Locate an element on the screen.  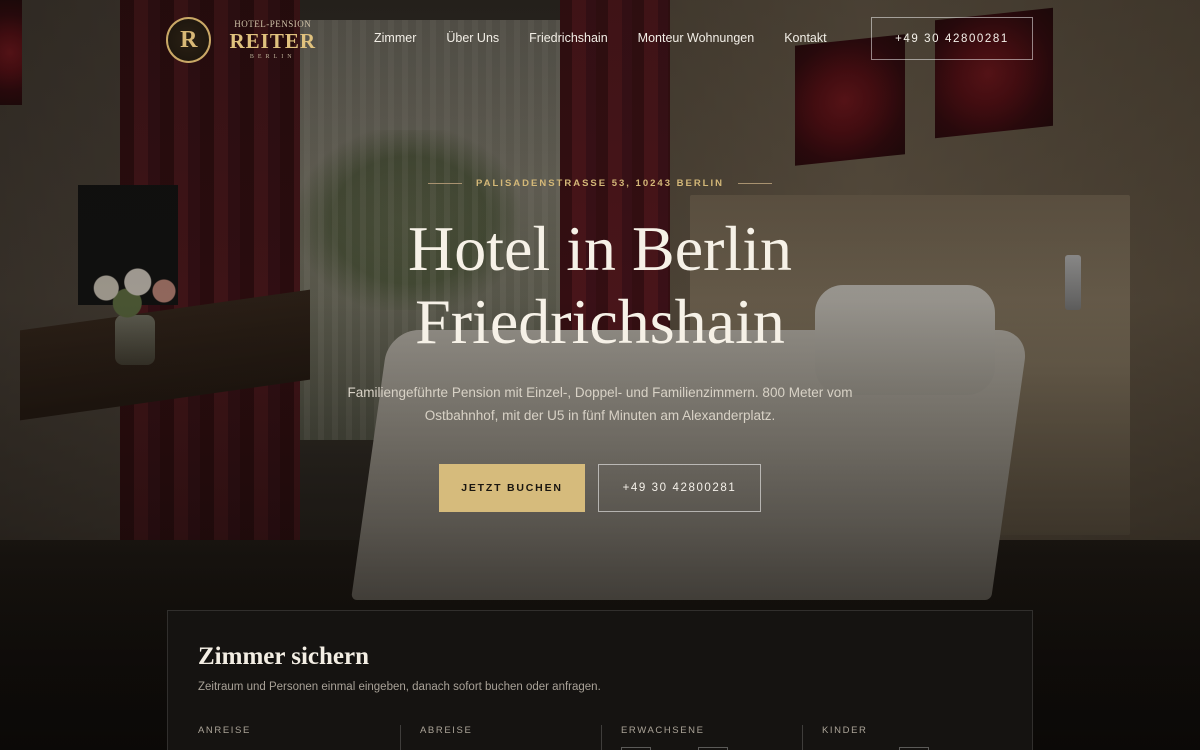
hero-address-row: PALISADENSTRASSE 53, 10243 BERLIN is located at coordinates (600, 183).